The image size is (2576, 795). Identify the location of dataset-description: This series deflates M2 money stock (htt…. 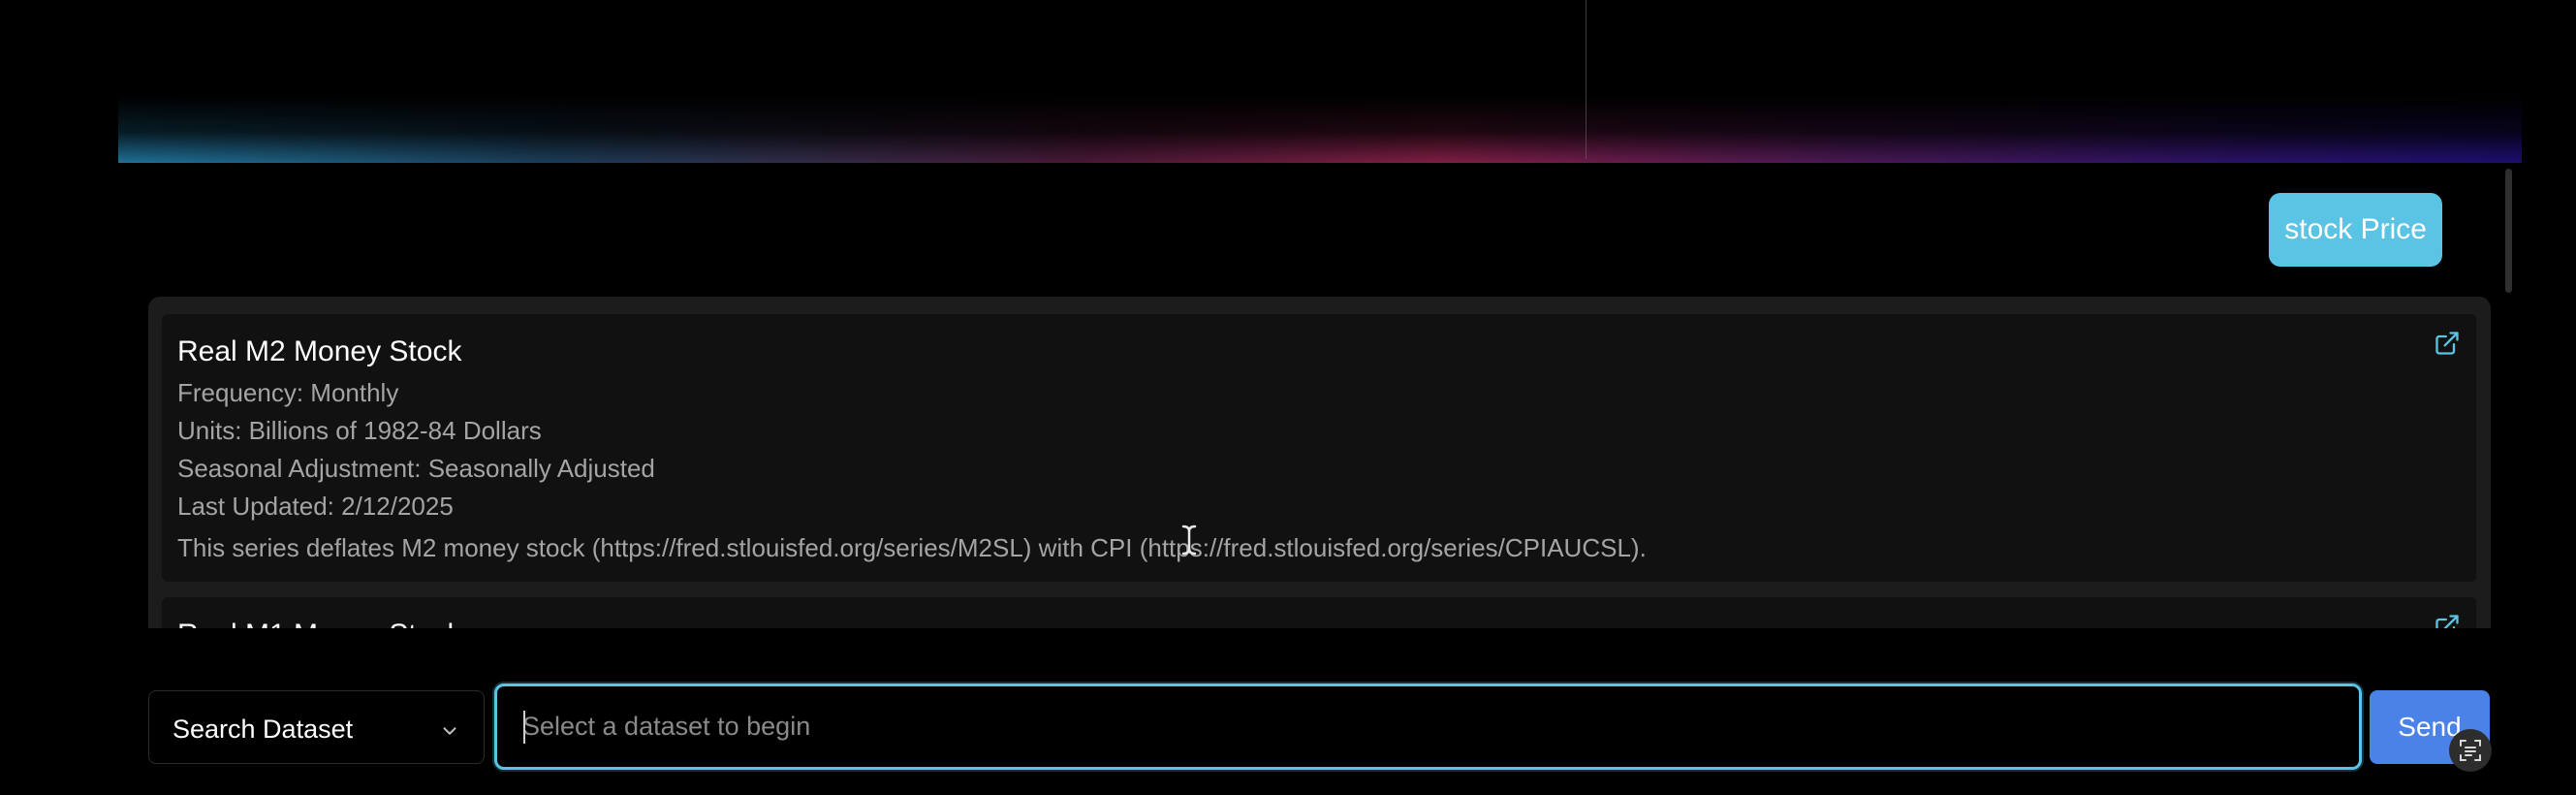
(912, 547).